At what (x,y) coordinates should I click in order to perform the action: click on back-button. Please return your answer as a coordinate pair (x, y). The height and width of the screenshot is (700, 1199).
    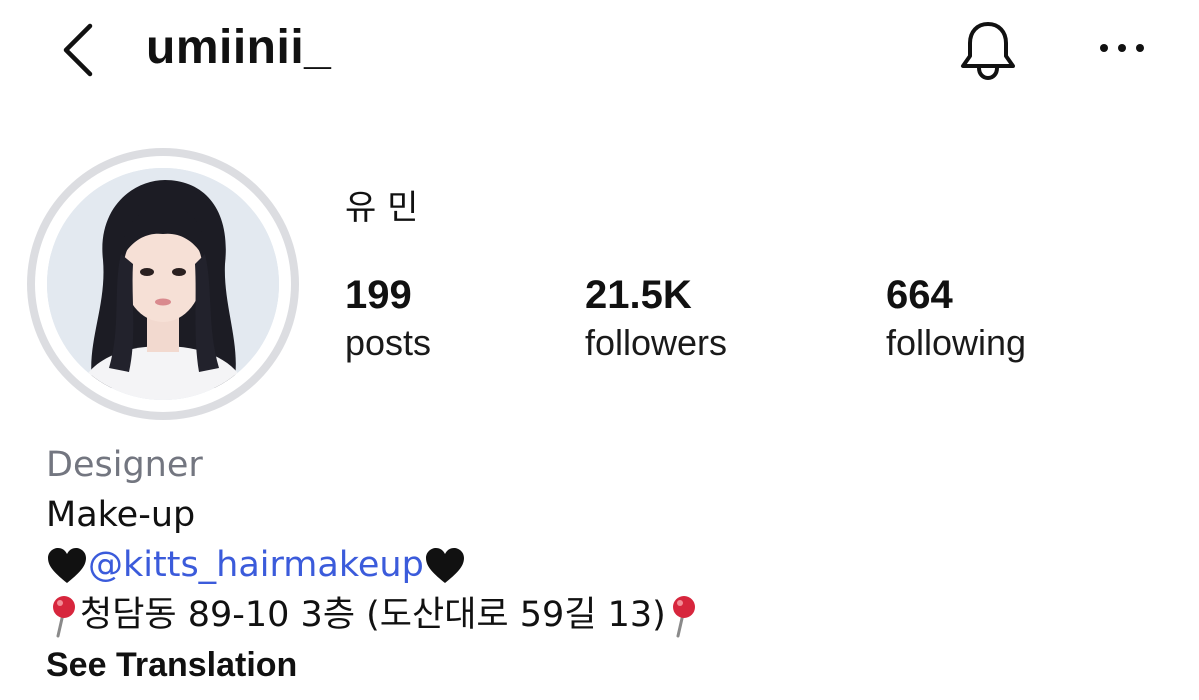
    Looking at the image, I should click on (79, 48).